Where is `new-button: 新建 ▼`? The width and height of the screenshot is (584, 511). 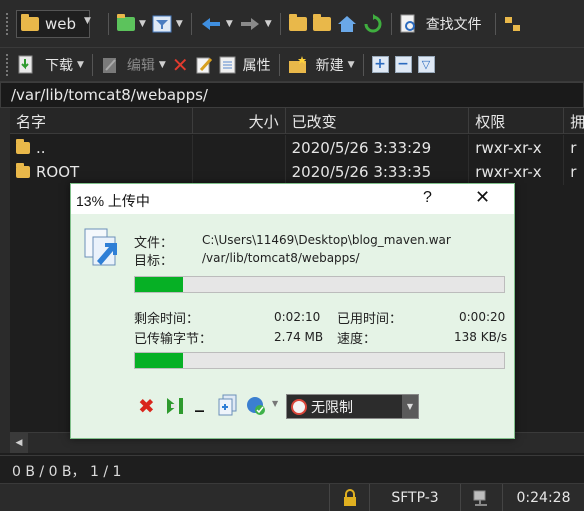 new-button: 新建 ▼ is located at coordinates (321, 65).